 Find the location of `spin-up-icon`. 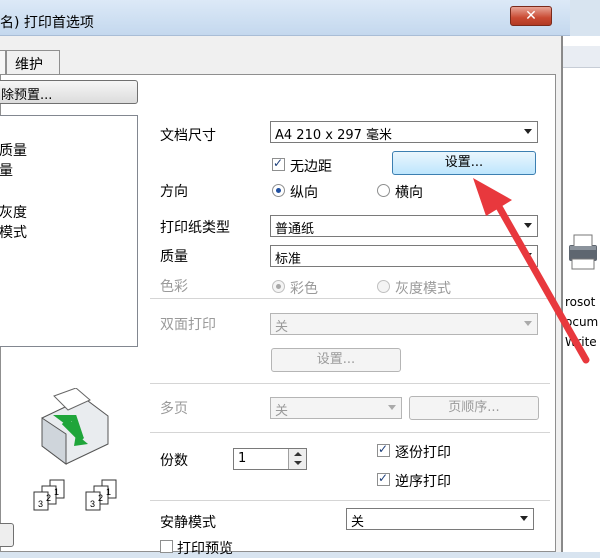

spin-up-icon is located at coordinates (298, 454).